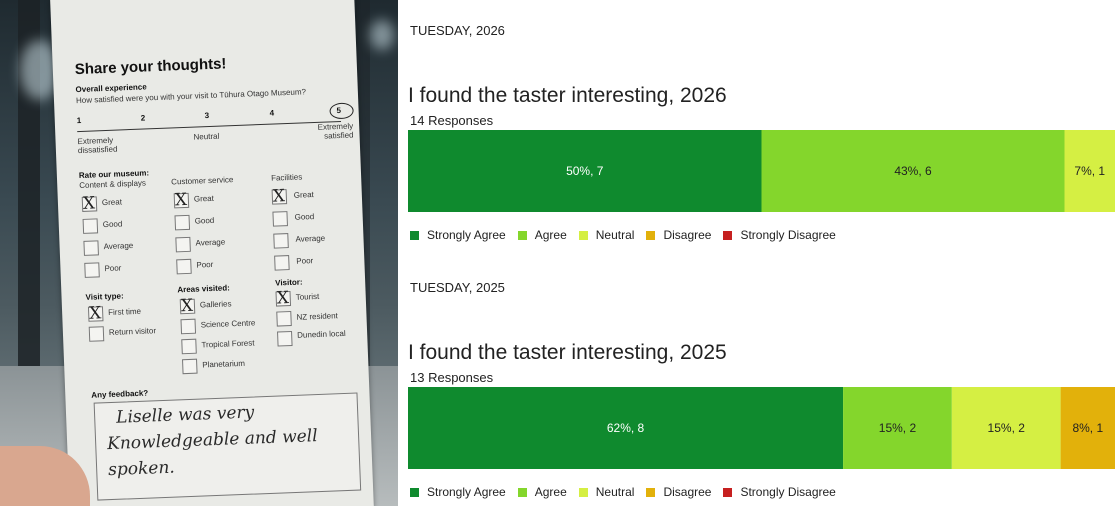  I want to click on stacked-bar-chart: 50%, 7 43%, 6 7%, 1, so click(761, 171).